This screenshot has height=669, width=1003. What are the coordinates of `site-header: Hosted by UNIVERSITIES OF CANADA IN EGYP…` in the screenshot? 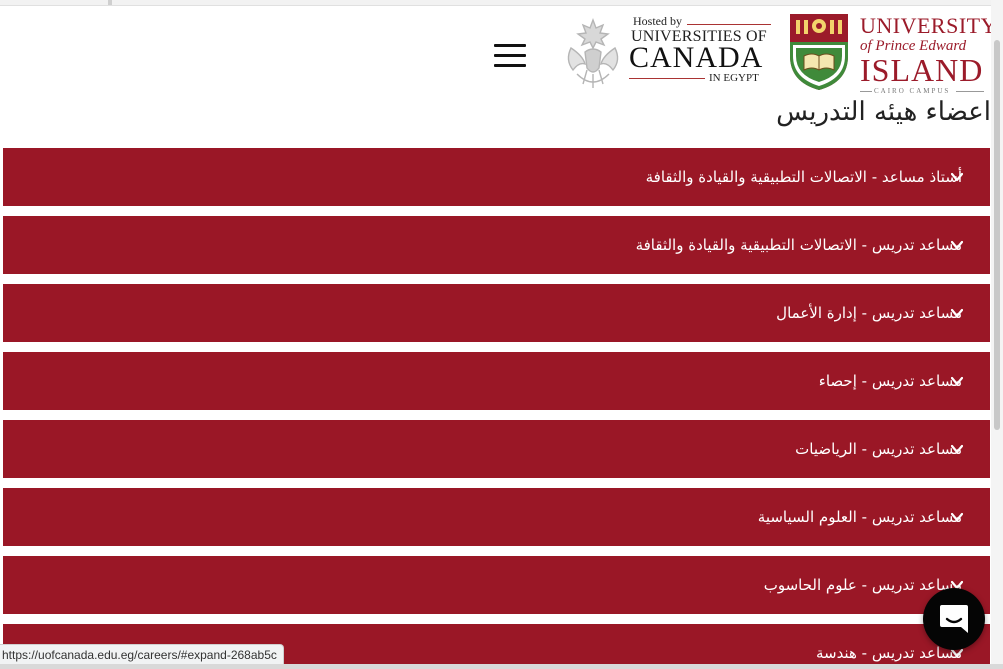 It's located at (501, 52).